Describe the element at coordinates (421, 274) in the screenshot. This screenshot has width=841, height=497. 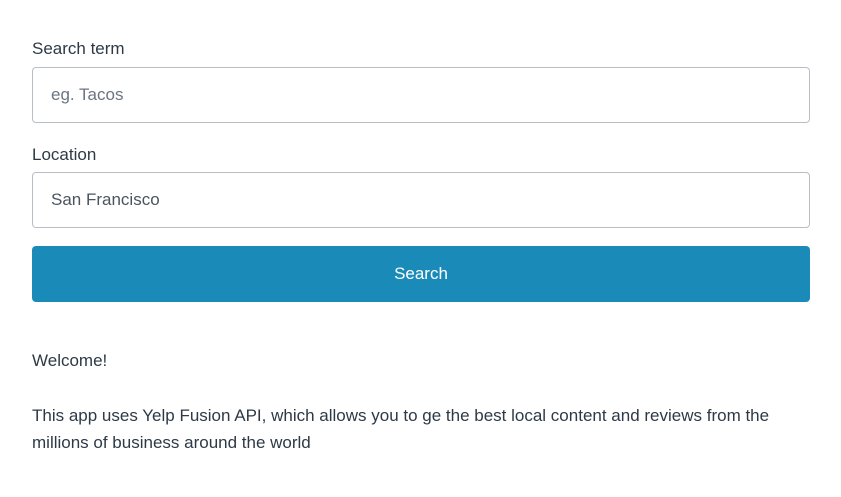
I see `search-button: Search` at that location.